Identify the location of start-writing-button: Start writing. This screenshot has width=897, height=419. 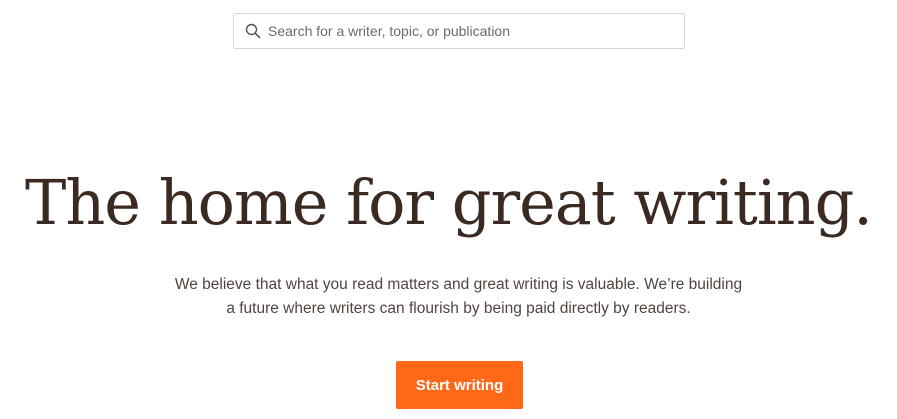
(459, 385).